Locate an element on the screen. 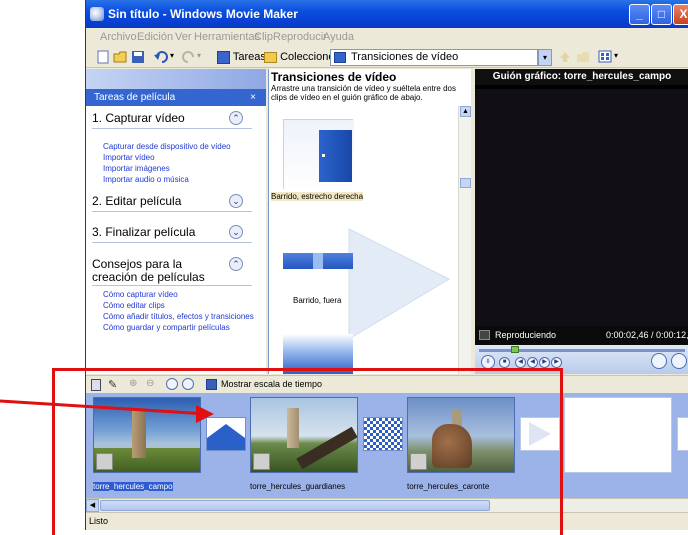 Image resolution: width=688 pixels, height=535 pixels. link-how-save: Cómo guardar y compartir películas is located at coordinates (166, 327).